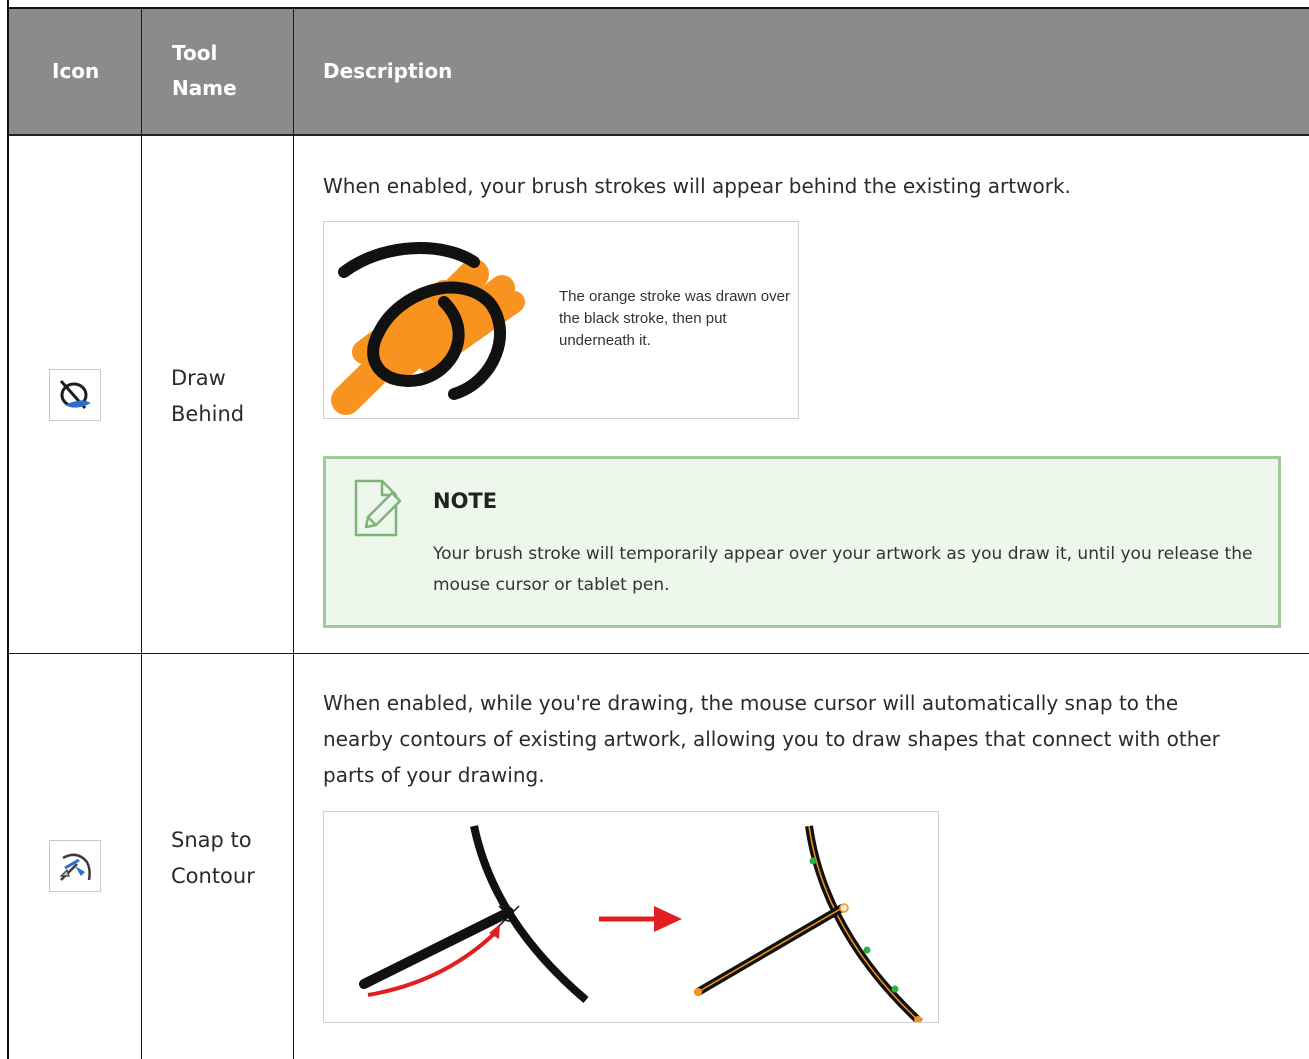 This screenshot has width=1309, height=1059. Describe the element at coordinates (465, 501) in the screenshot. I see `note-title: NOTE` at that location.